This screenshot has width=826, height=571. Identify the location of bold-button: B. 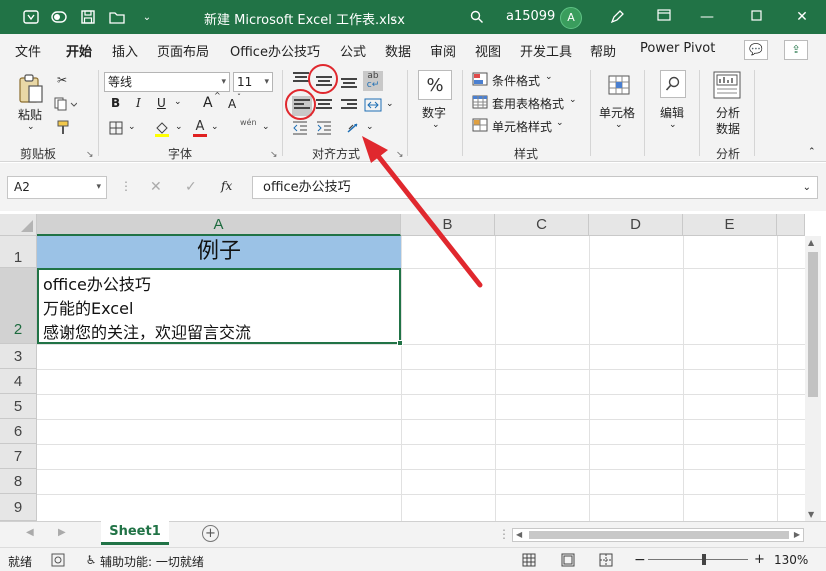
(115, 103).